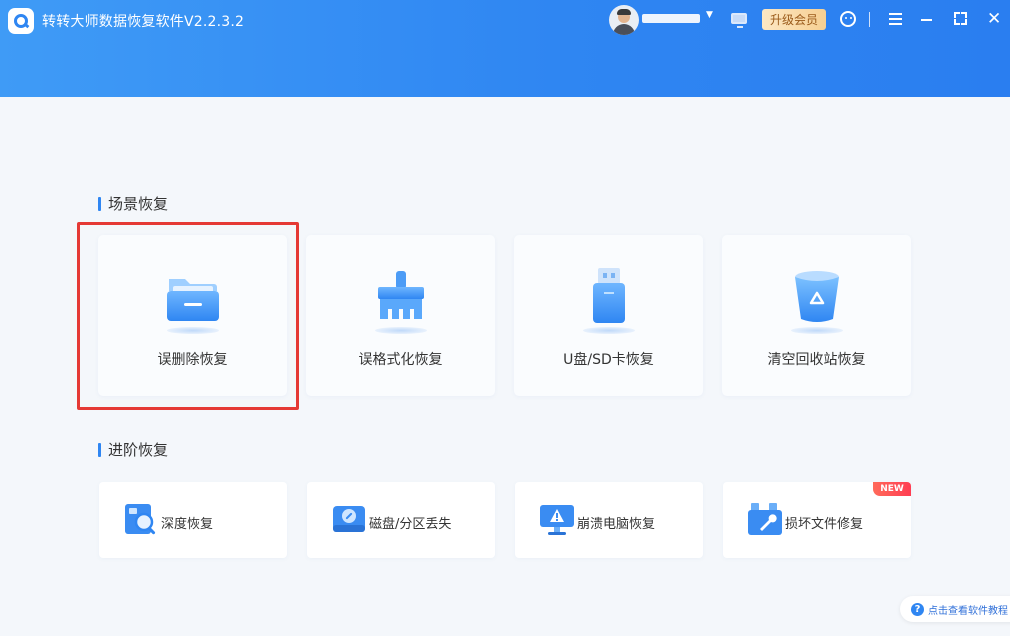  Describe the element at coordinates (400, 360) in the screenshot. I see `card-label: 误格式化恢复` at that location.